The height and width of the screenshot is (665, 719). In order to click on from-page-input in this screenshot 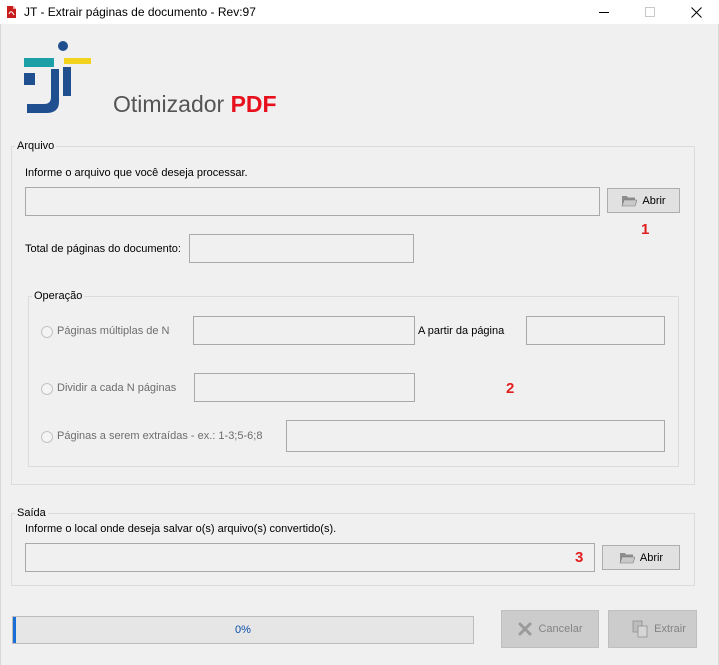, I will do `click(595, 330)`.